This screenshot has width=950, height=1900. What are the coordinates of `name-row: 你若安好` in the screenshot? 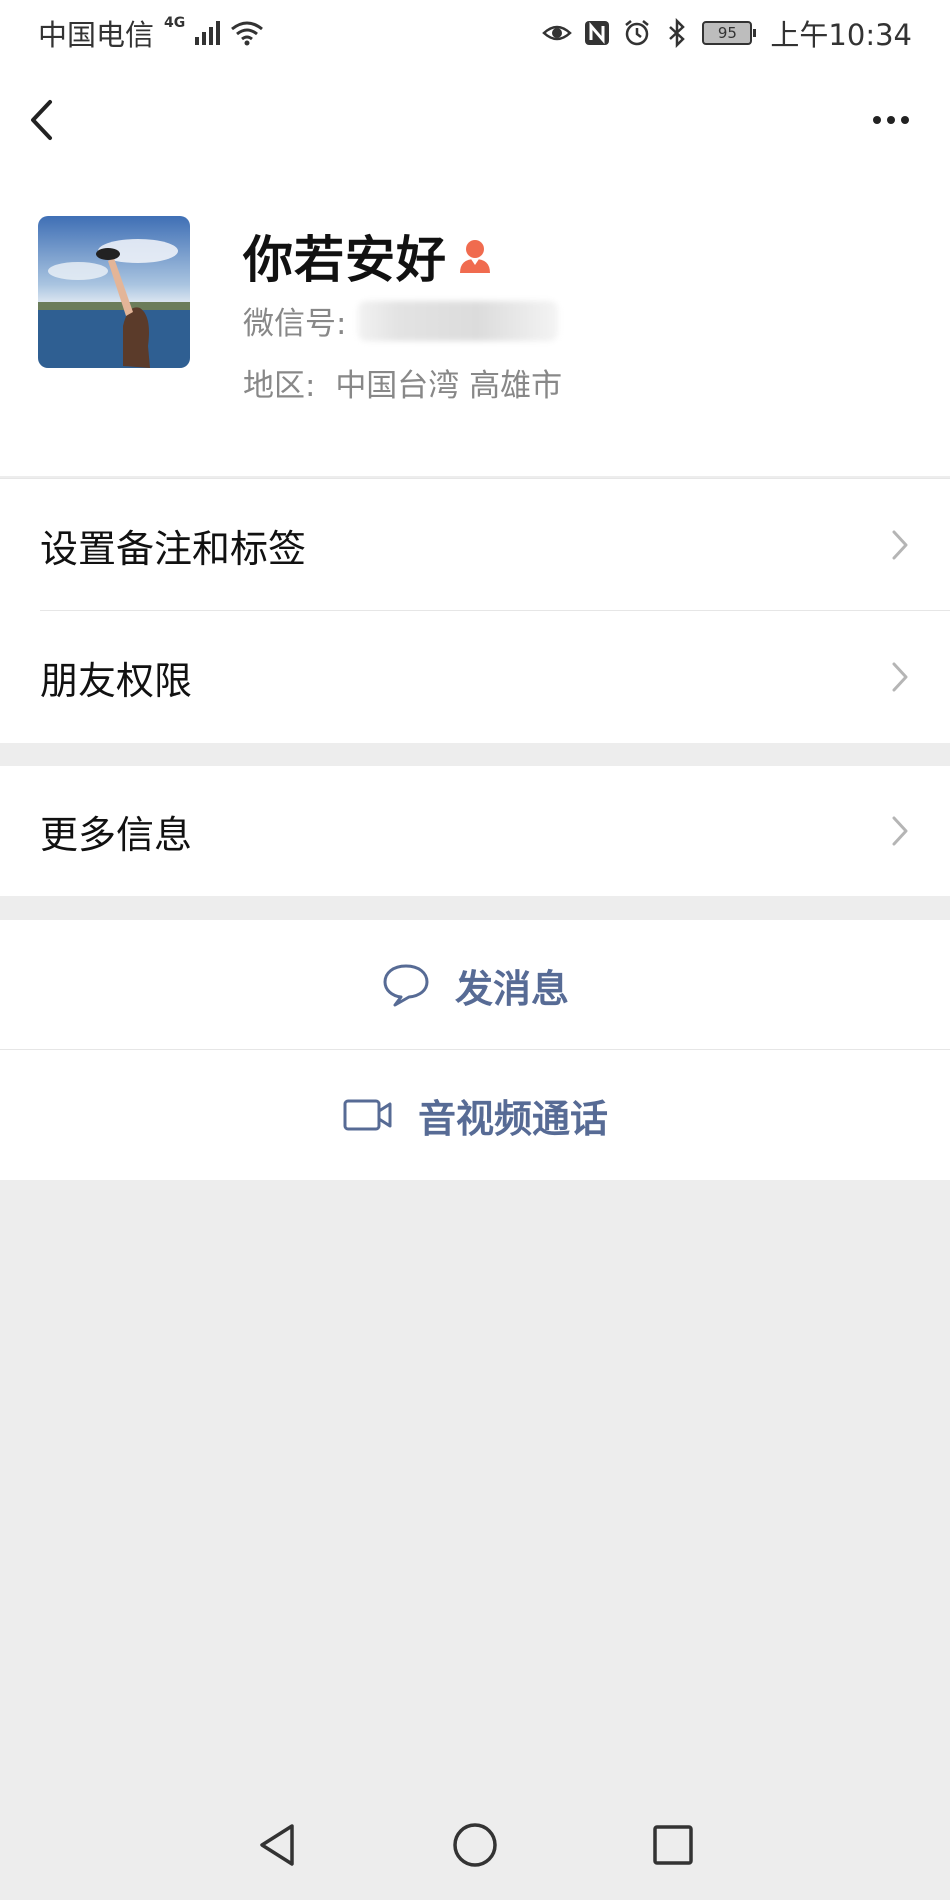 It's located at (368, 256).